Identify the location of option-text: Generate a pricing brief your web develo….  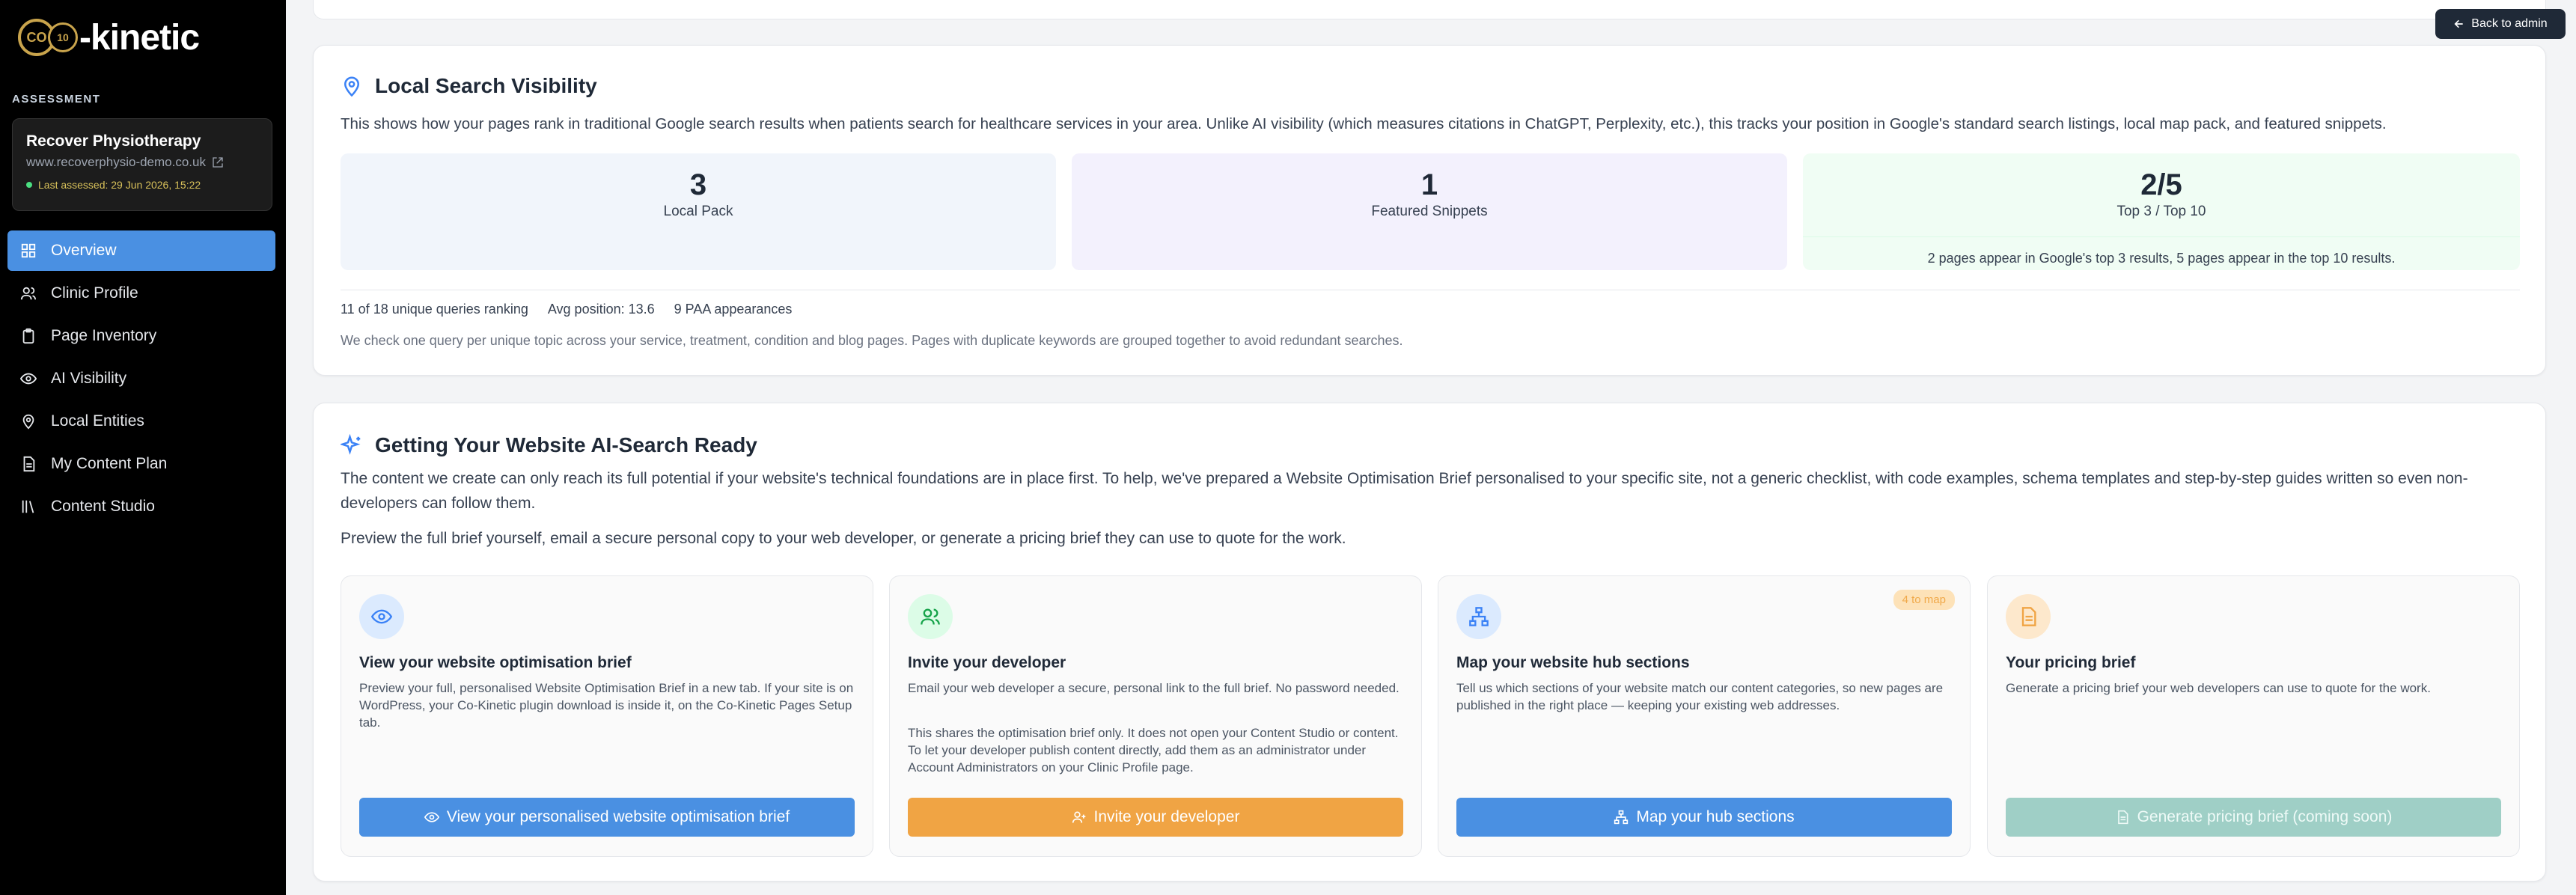
(2218, 688).